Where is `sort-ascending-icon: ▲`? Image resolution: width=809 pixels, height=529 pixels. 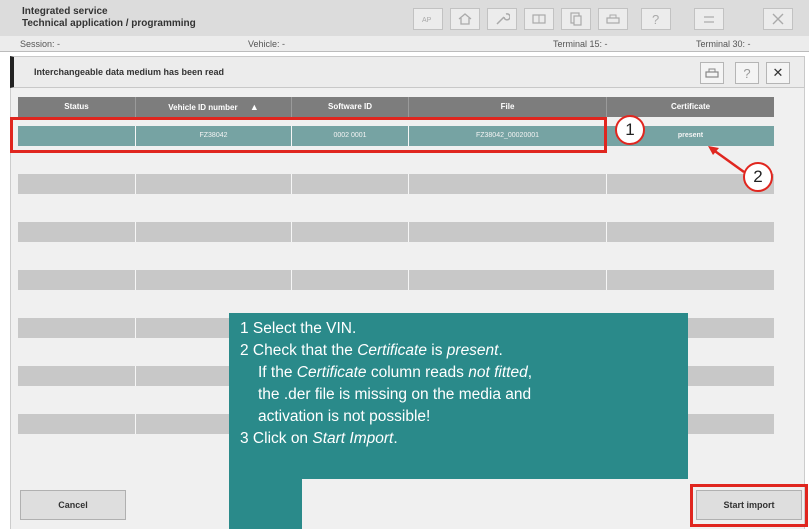
sort-ascending-icon: ▲ is located at coordinates (254, 107).